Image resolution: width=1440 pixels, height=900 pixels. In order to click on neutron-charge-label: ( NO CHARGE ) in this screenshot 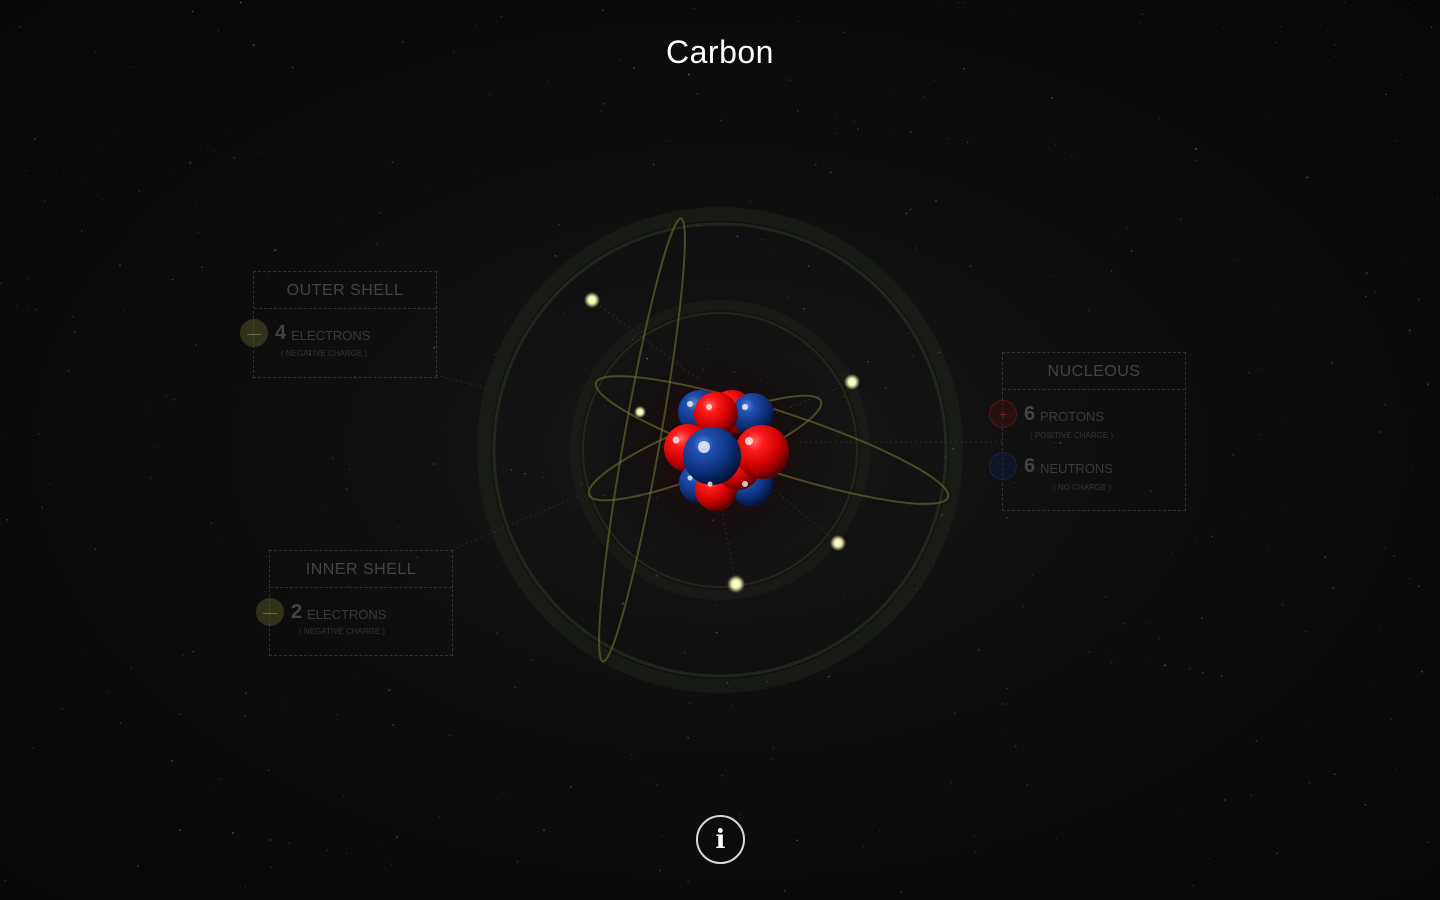, I will do `click(1082, 487)`.